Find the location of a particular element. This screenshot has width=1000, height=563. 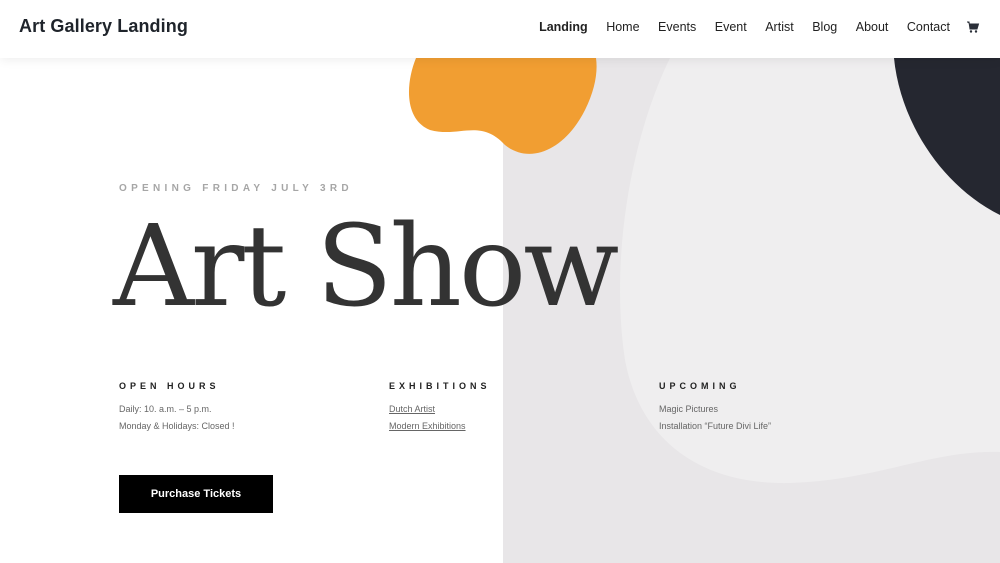

nav-item-home: Home is located at coordinates (622, 27).